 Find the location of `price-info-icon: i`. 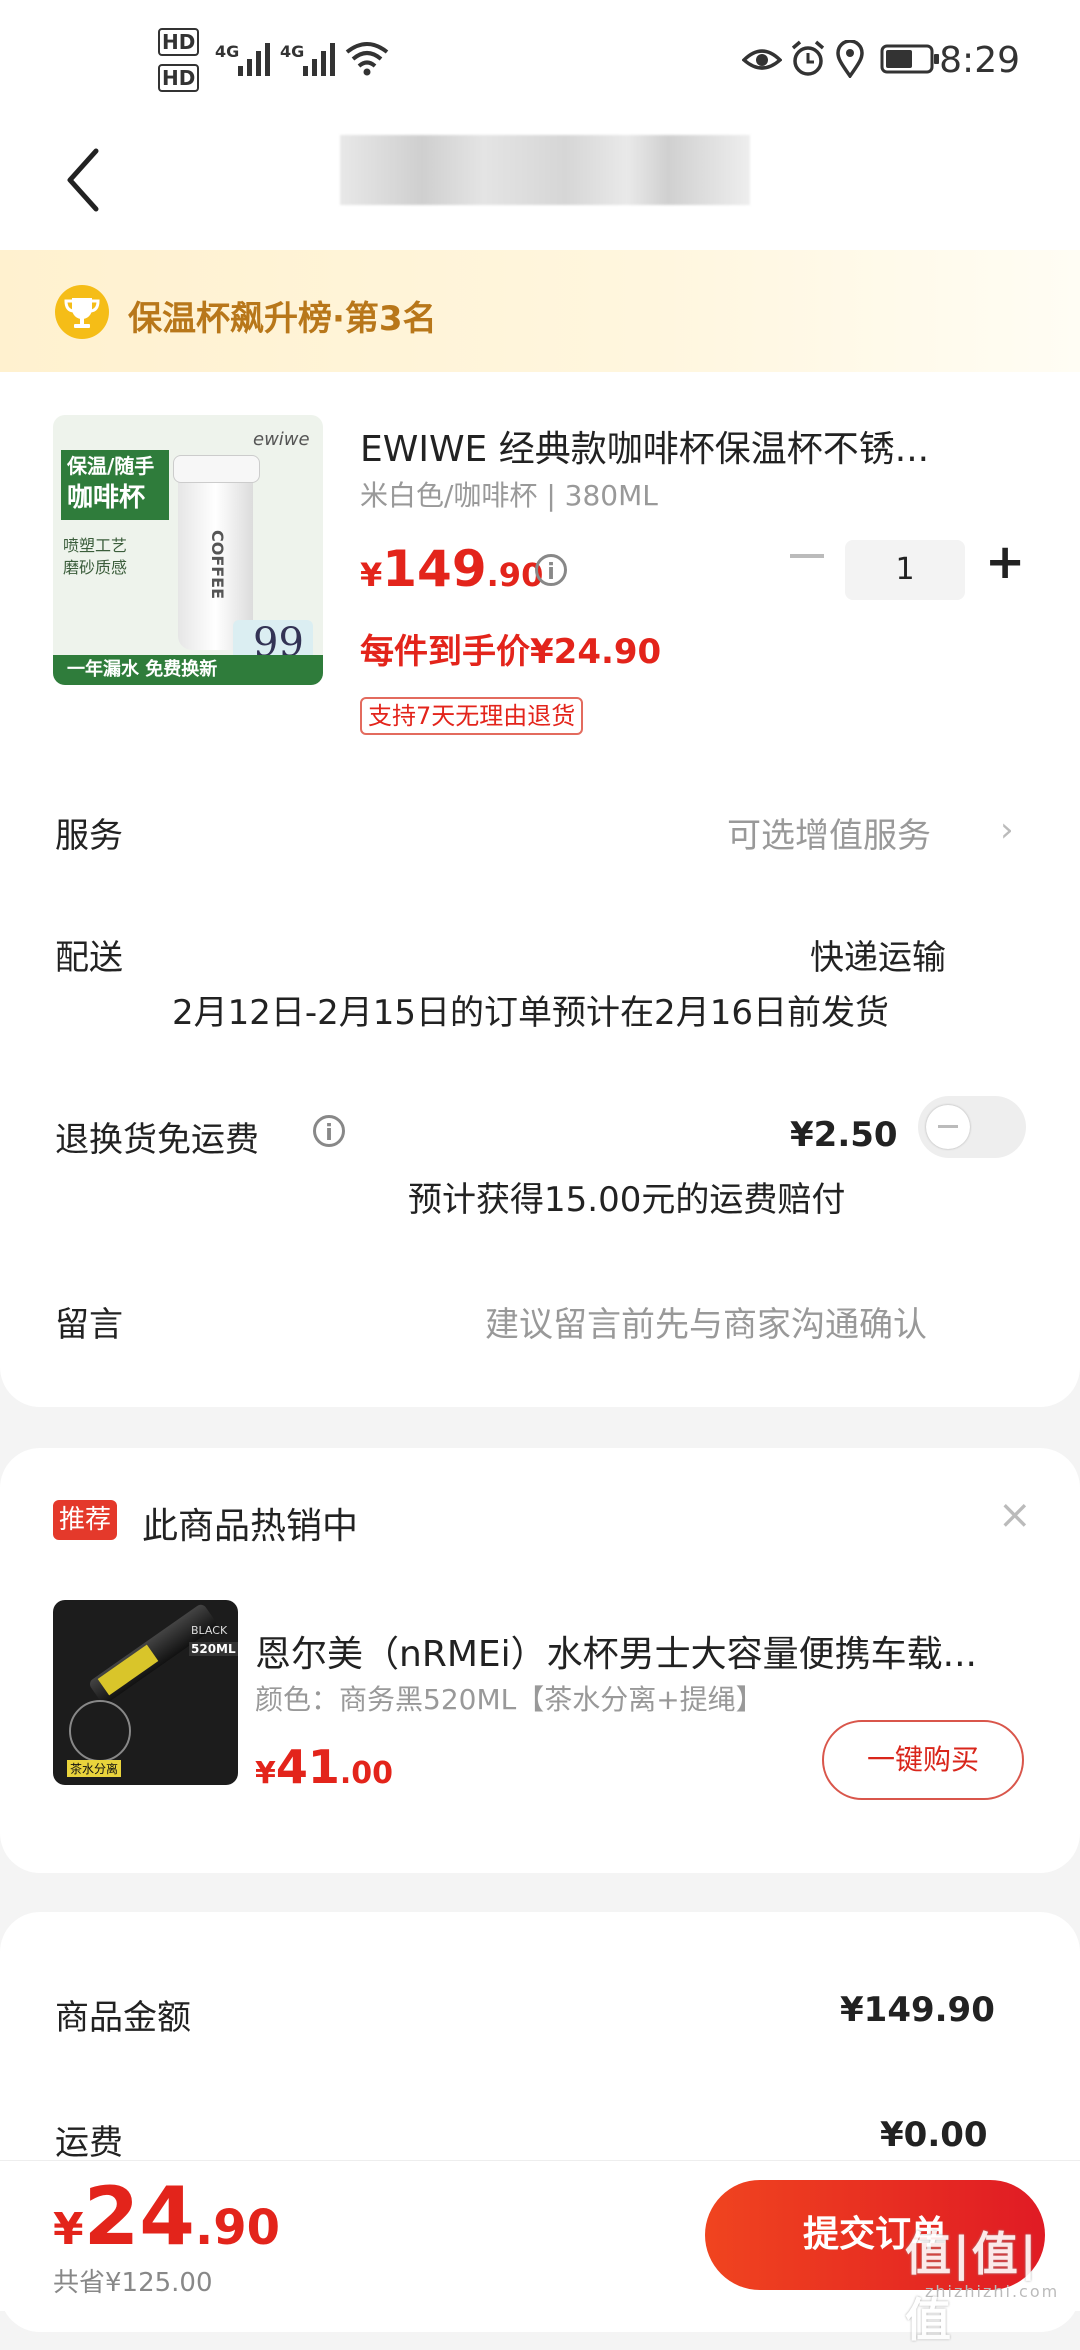

price-info-icon: i is located at coordinates (551, 570).